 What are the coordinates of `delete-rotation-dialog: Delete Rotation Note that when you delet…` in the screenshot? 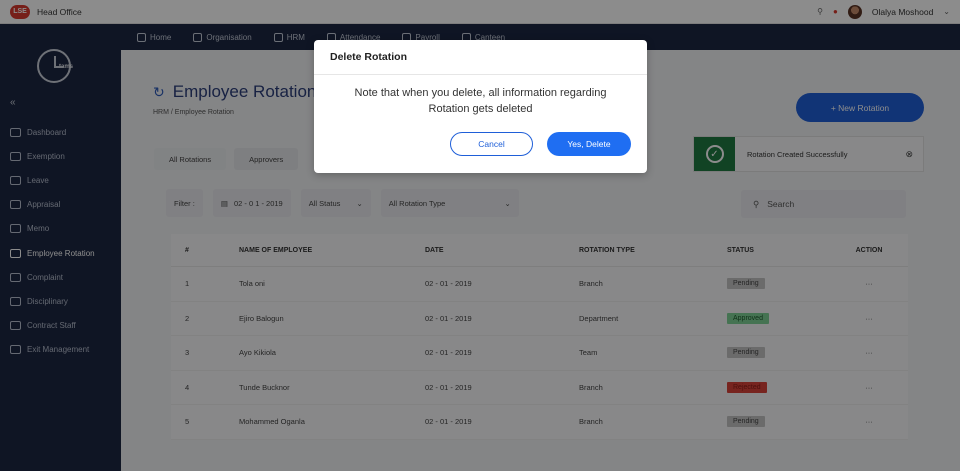 It's located at (480, 106).